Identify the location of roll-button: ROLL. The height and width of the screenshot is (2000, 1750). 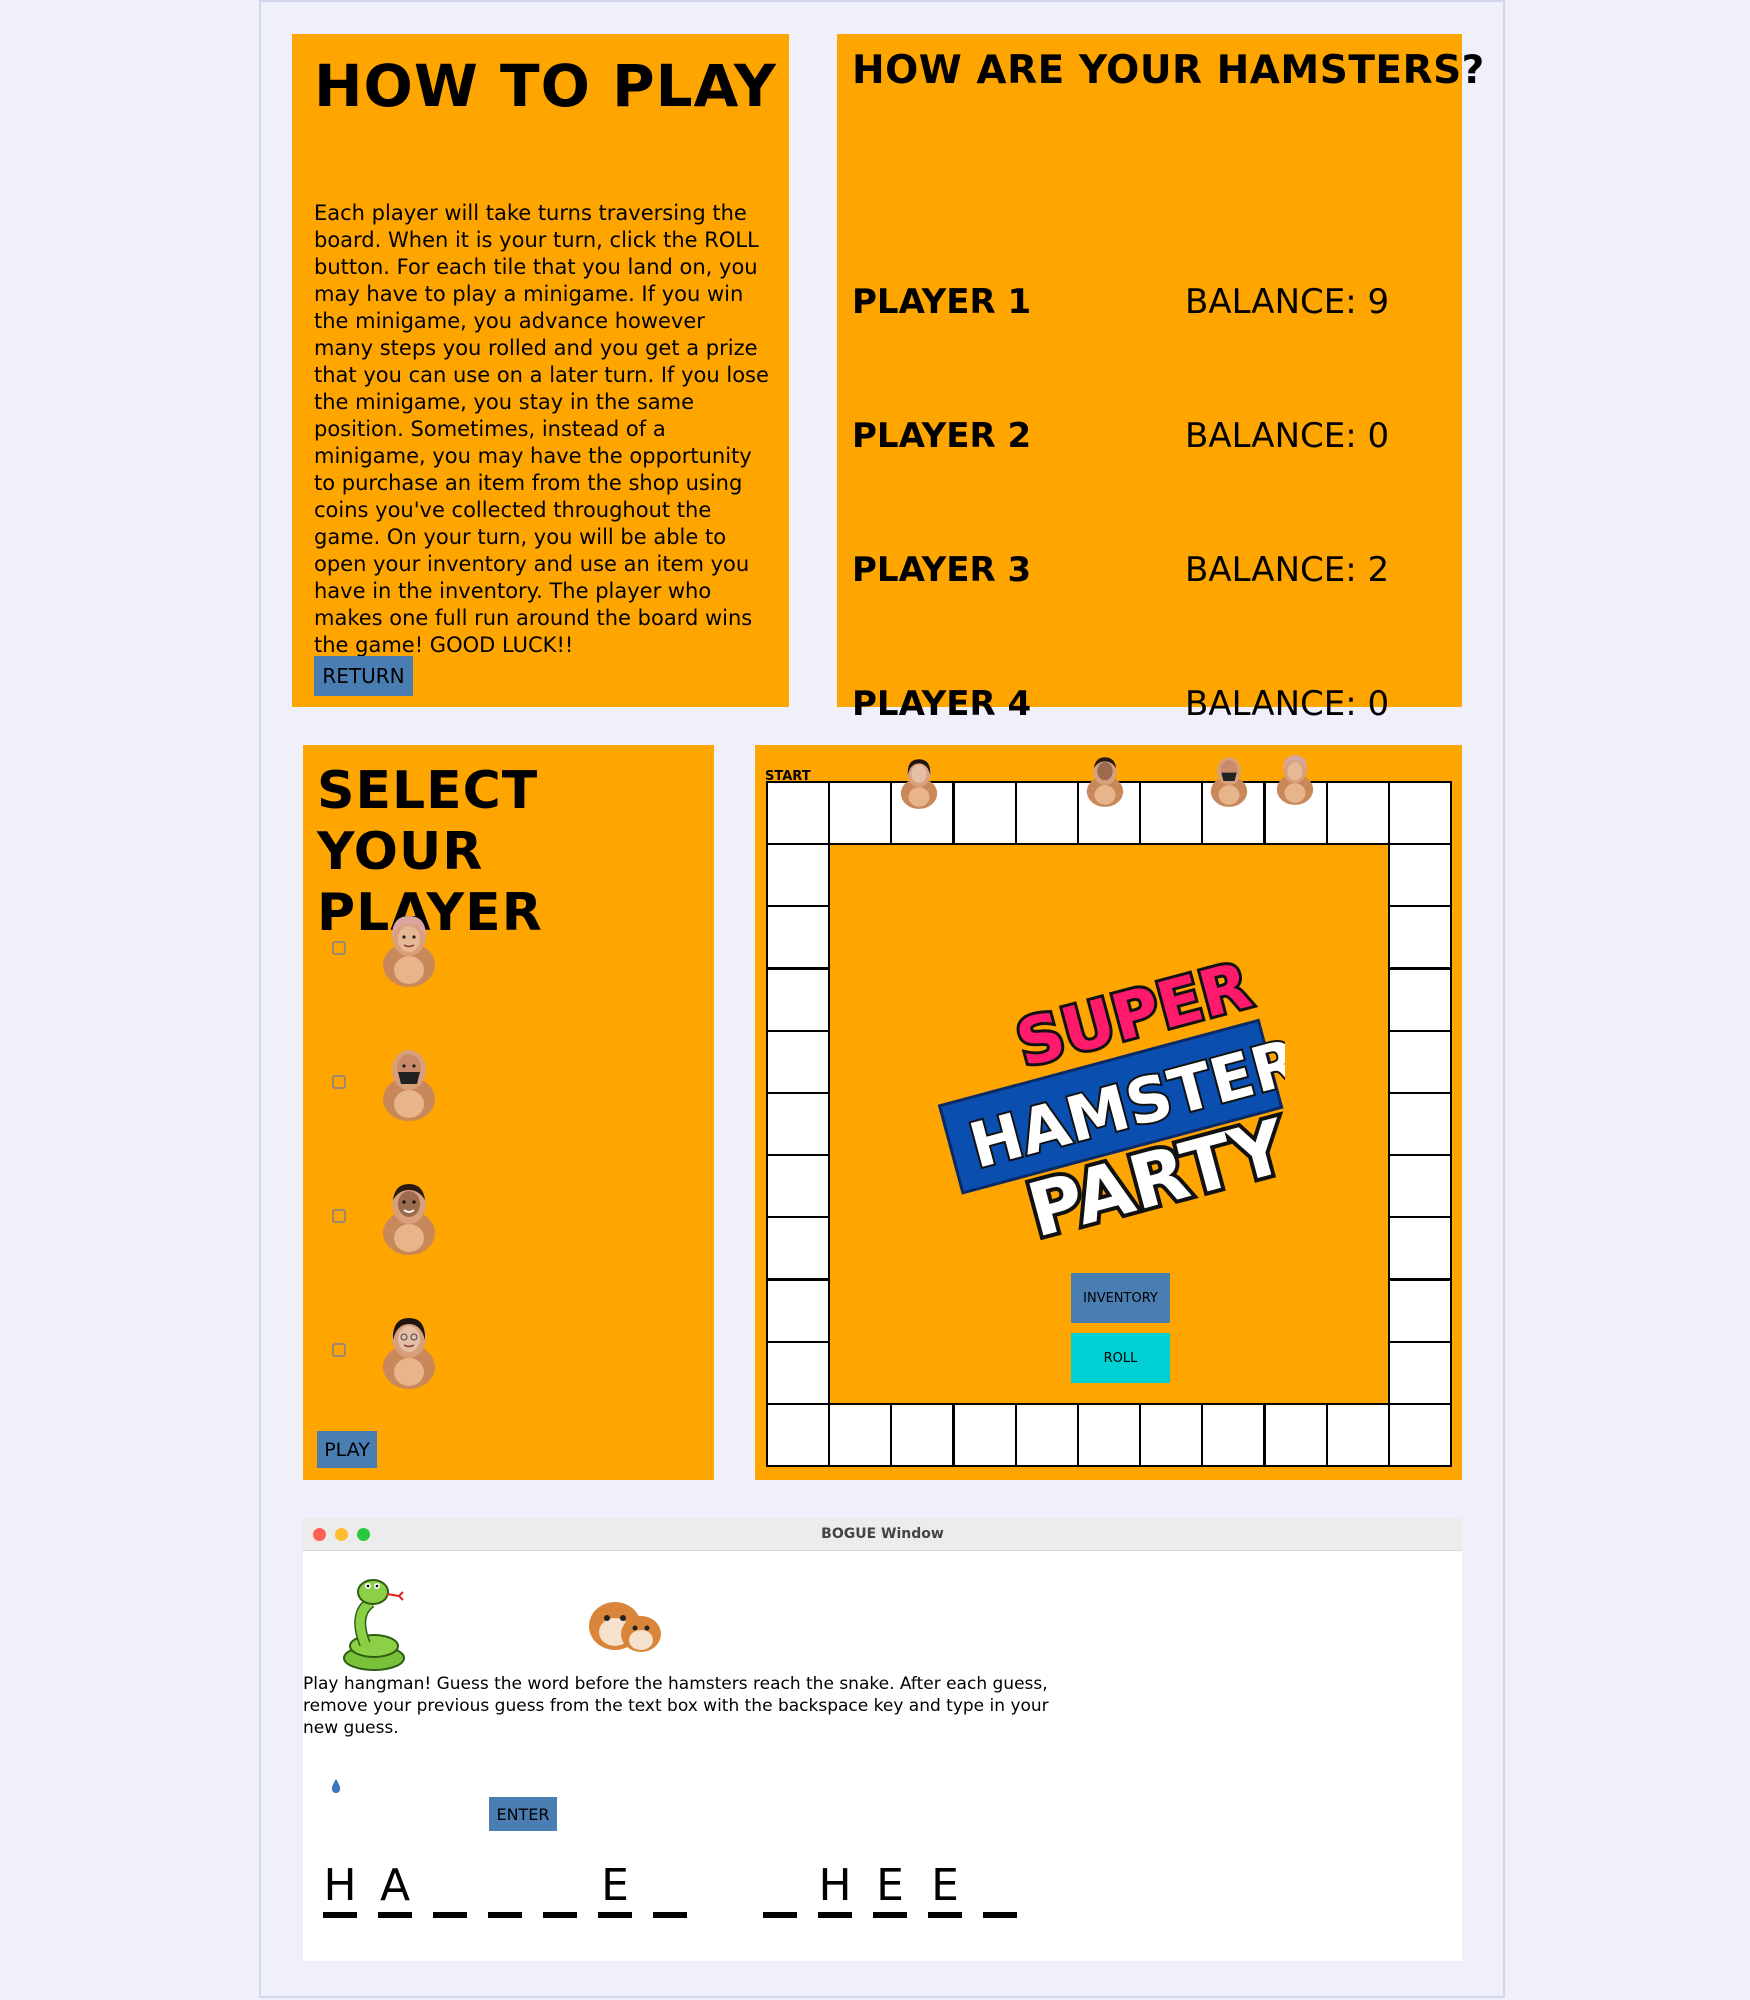
(1120, 1358).